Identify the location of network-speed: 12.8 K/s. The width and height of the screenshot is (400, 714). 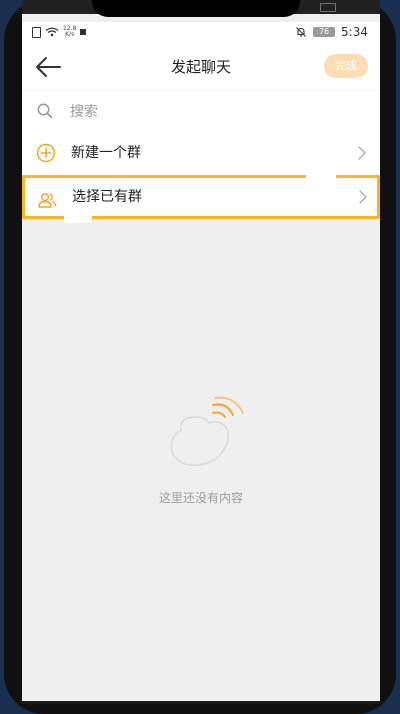
(69, 32).